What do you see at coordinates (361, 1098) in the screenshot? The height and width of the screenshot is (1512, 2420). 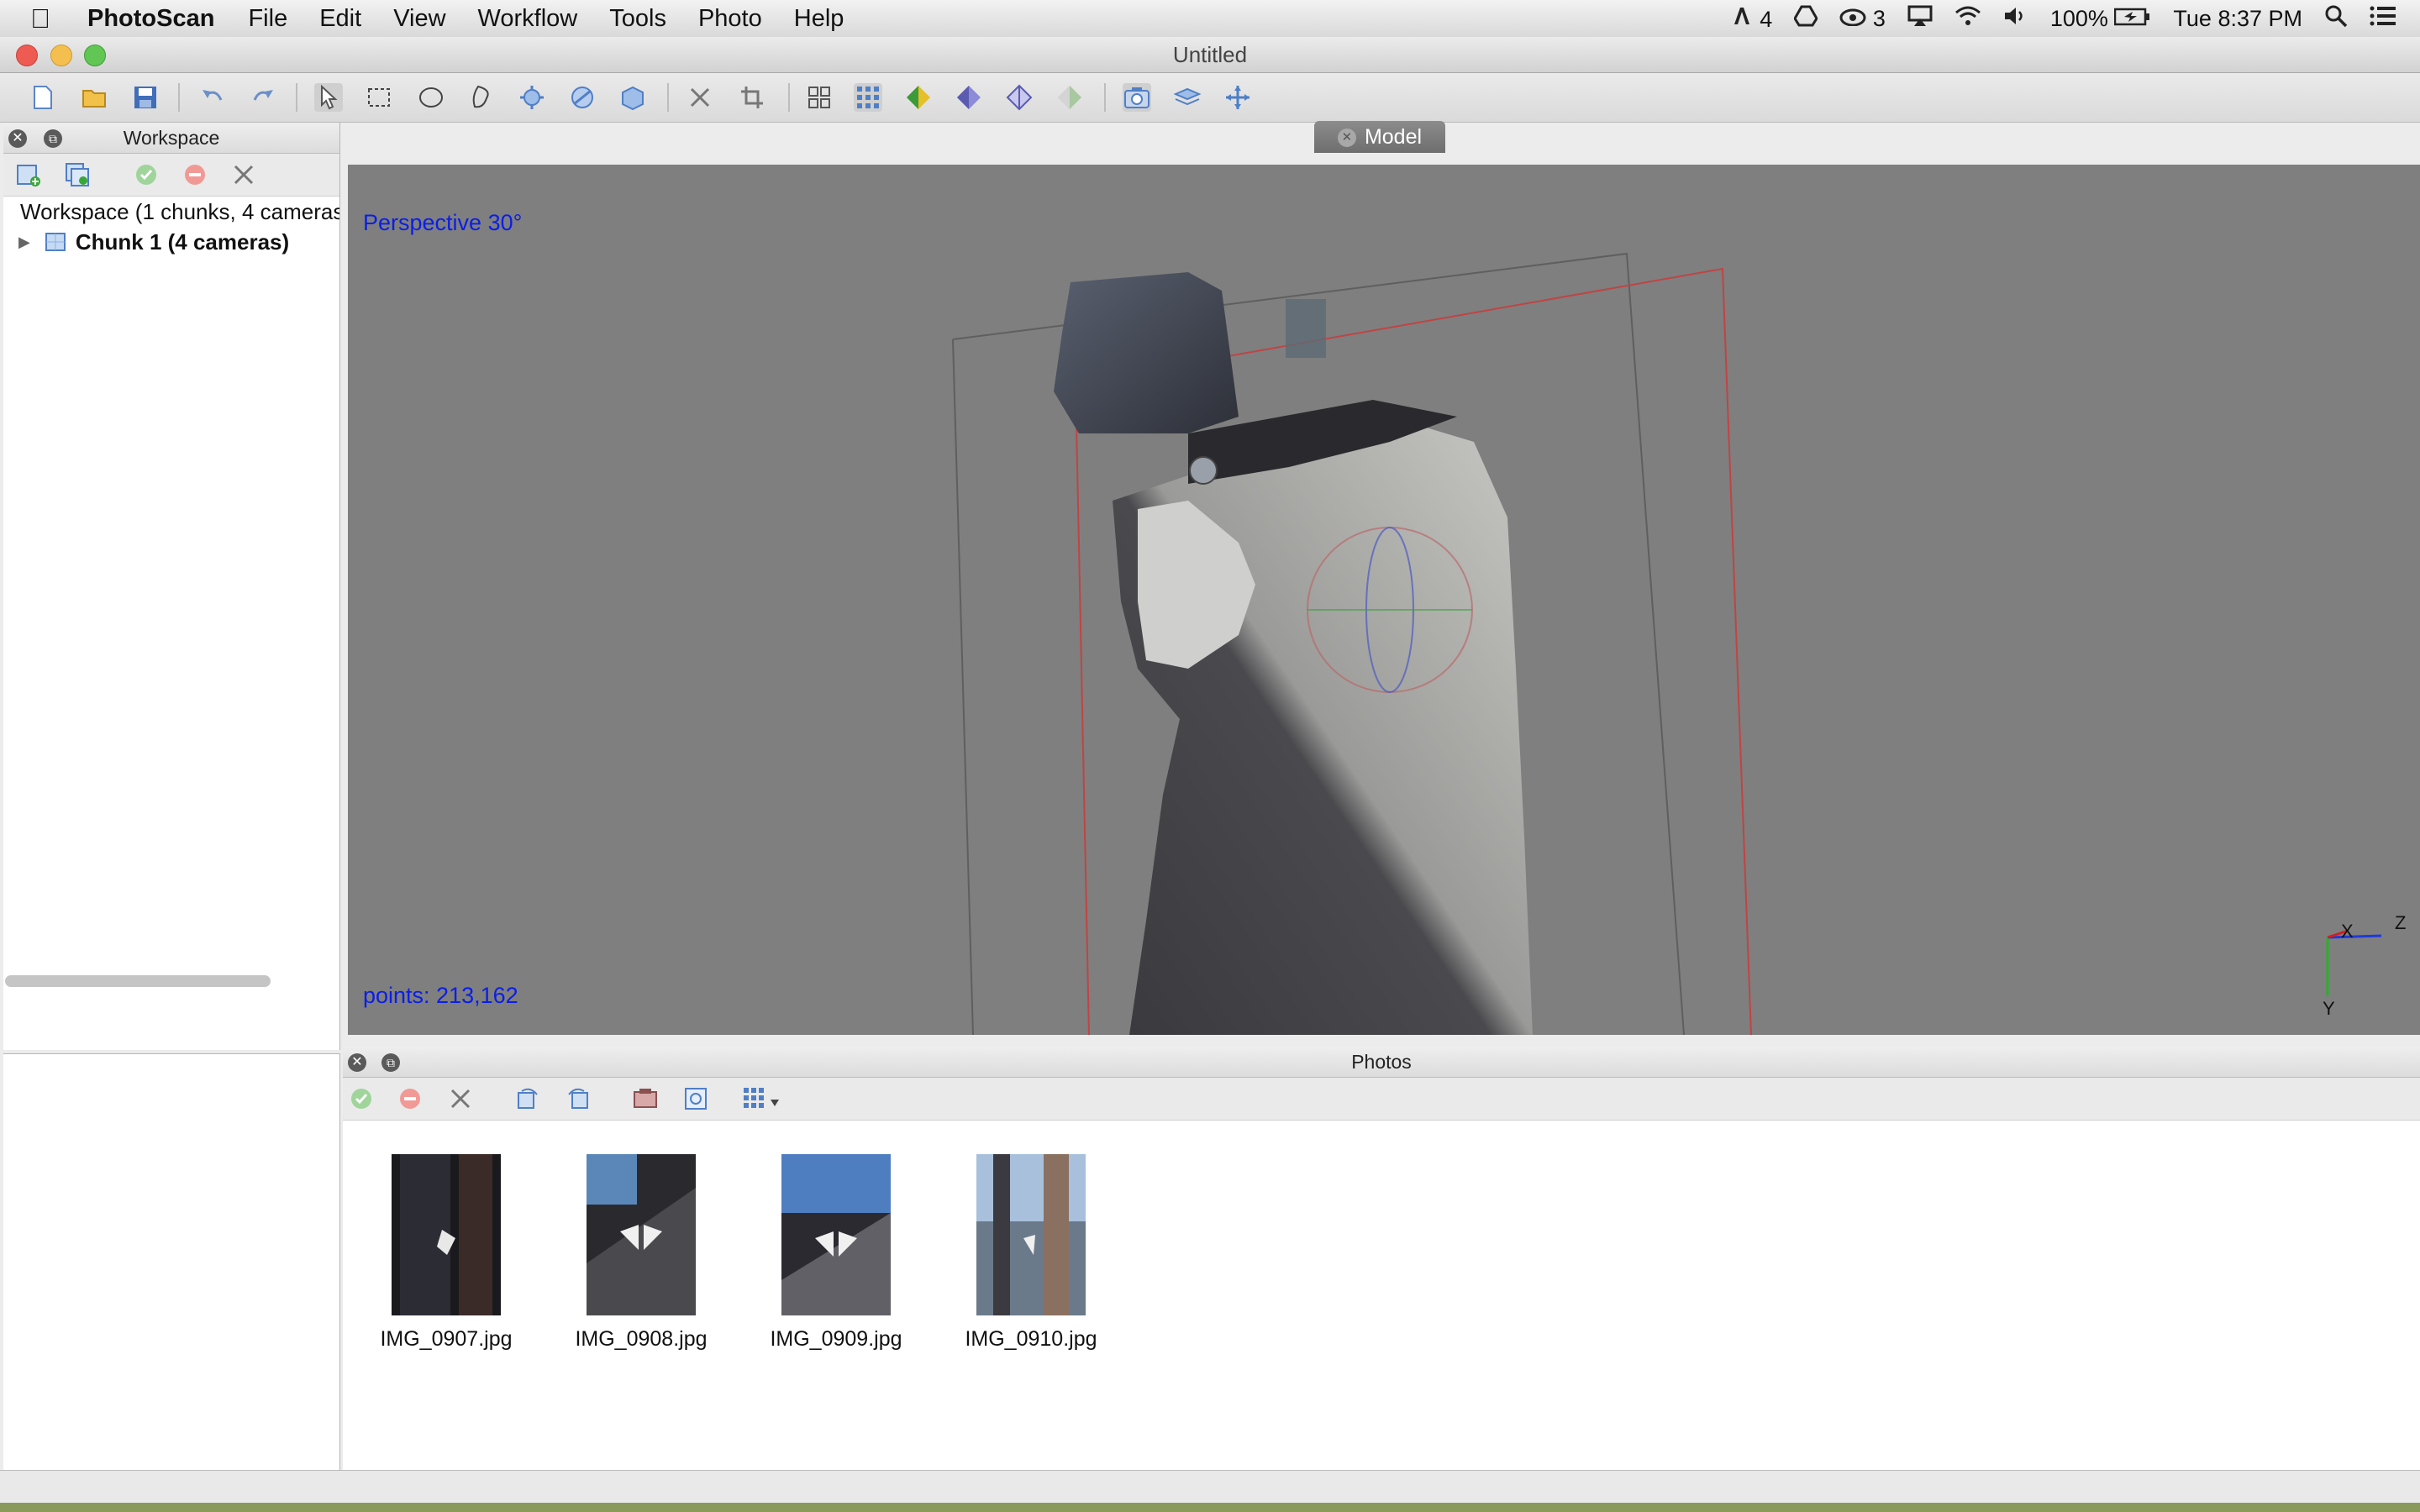 I see `photos-enable-icon` at bounding box center [361, 1098].